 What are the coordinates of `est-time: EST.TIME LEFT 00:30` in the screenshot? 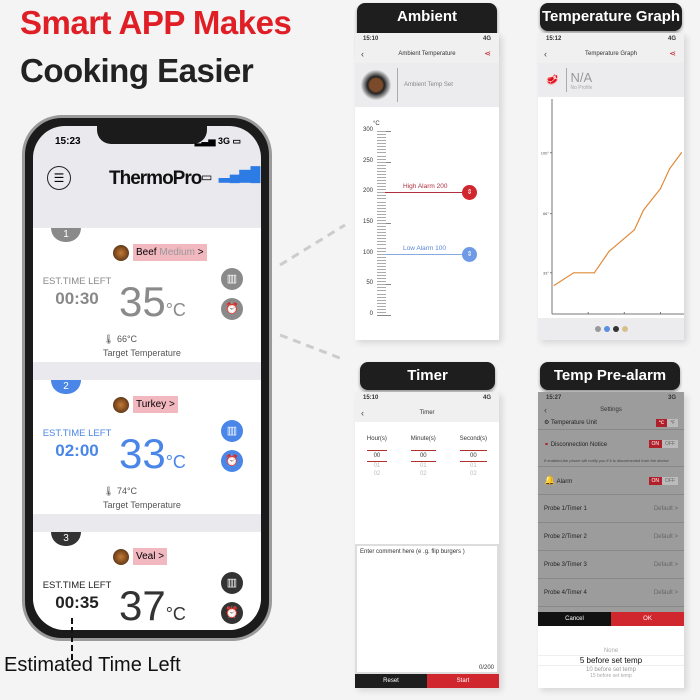 It's located at (77, 292).